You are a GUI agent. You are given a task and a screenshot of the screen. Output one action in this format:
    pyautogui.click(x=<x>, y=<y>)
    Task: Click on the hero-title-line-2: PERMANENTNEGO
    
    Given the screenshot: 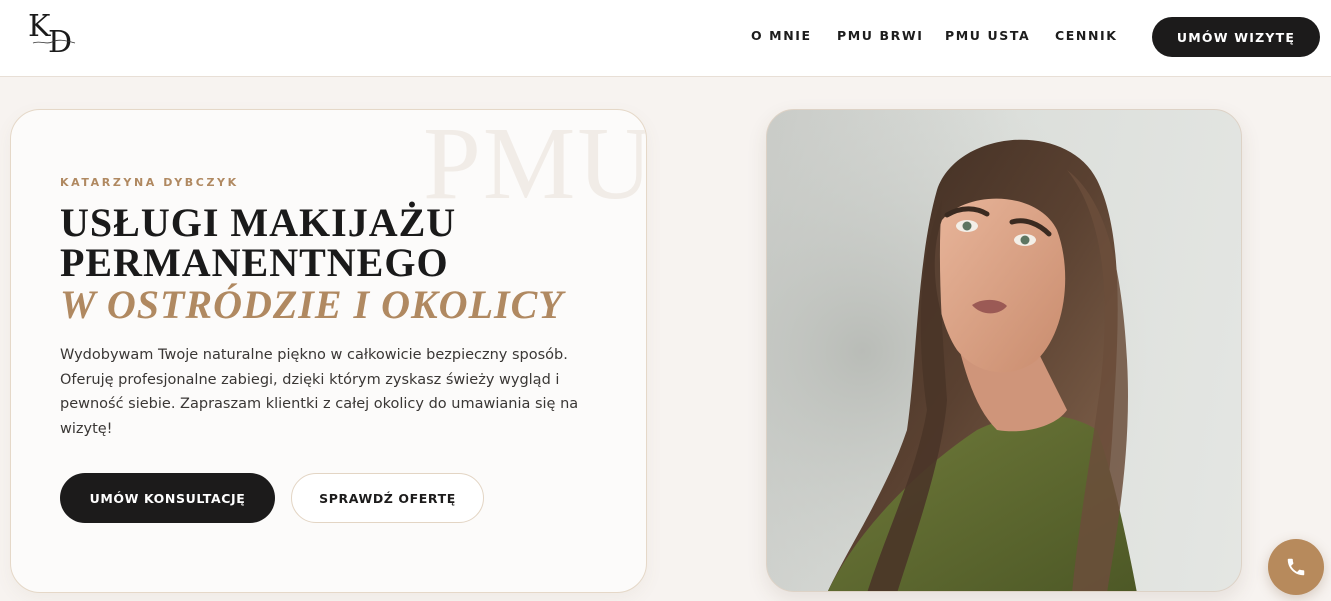 What is the action you would take?
    pyautogui.click(x=254, y=262)
    